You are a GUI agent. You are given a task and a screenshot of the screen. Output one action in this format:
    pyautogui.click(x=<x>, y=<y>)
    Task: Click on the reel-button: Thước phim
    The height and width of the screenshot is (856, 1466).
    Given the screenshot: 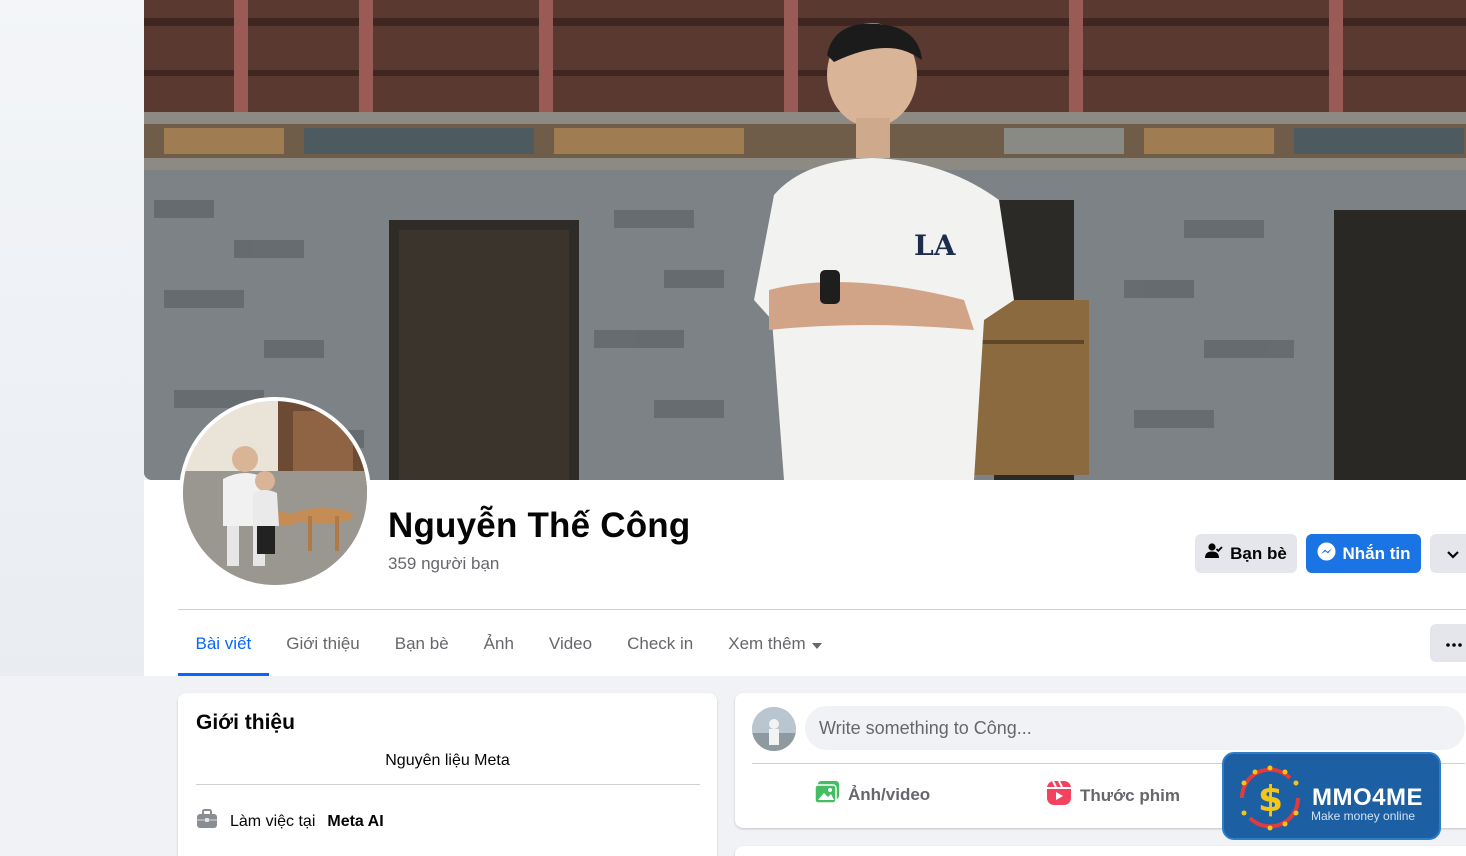 What is the action you would take?
    pyautogui.click(x=1113, y=795)
    